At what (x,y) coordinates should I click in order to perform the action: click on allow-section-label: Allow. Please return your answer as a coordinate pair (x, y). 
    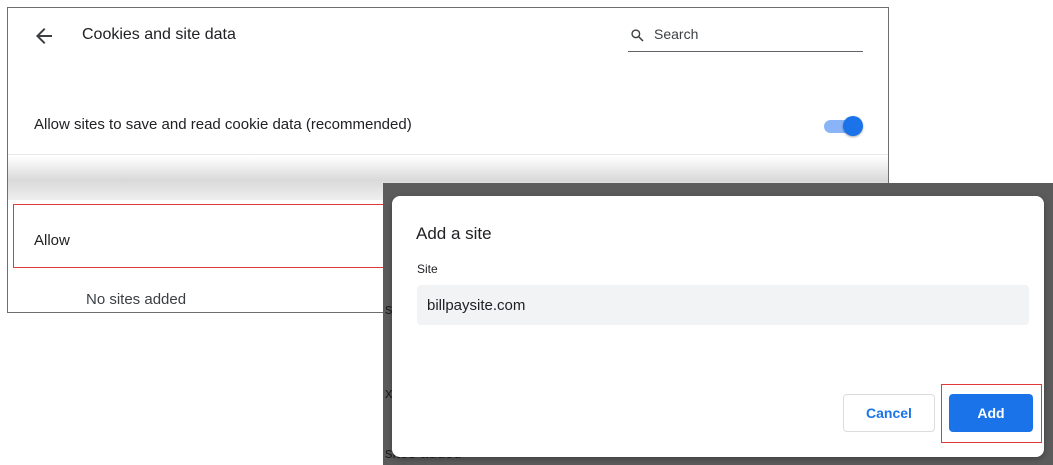
    Looking at the image, I should click on (52, 240).